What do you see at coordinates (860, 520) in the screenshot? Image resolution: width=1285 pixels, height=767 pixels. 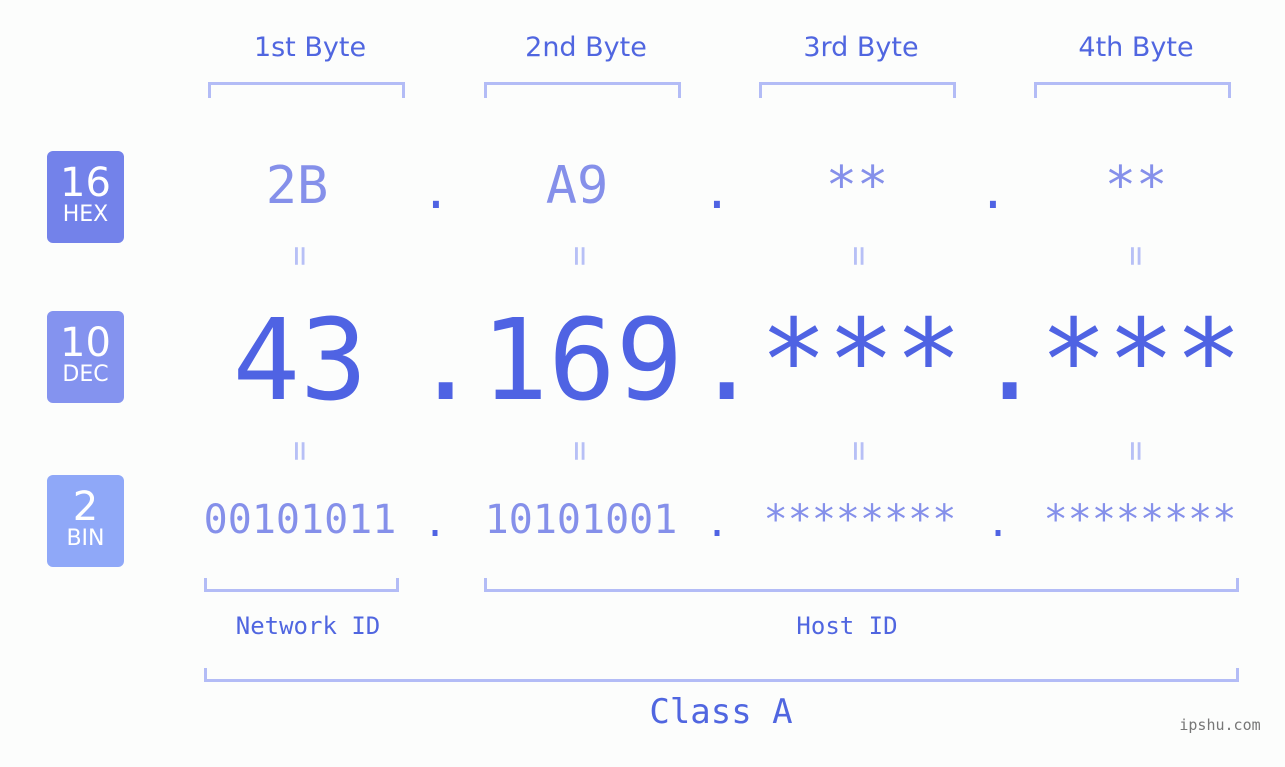 I see `bin-byte-3: ********` at bounding box center [860, 520].